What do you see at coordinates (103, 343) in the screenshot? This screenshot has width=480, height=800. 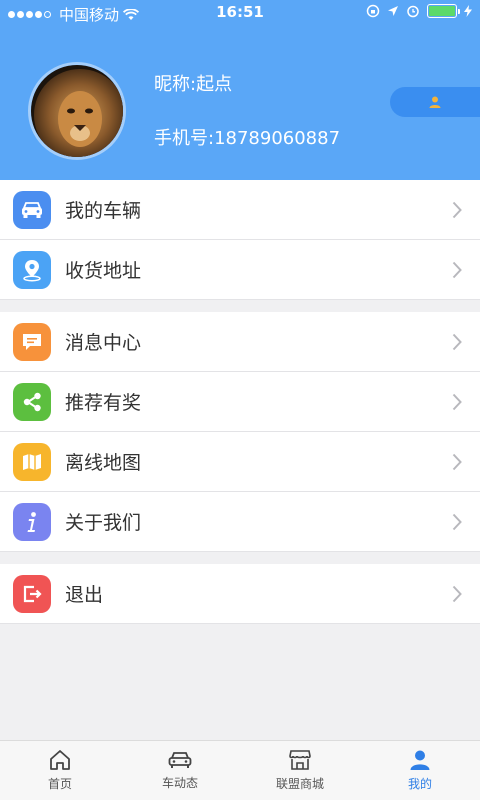 I see `menu-item-label: 消息中心` at bounding box center [103, 343].